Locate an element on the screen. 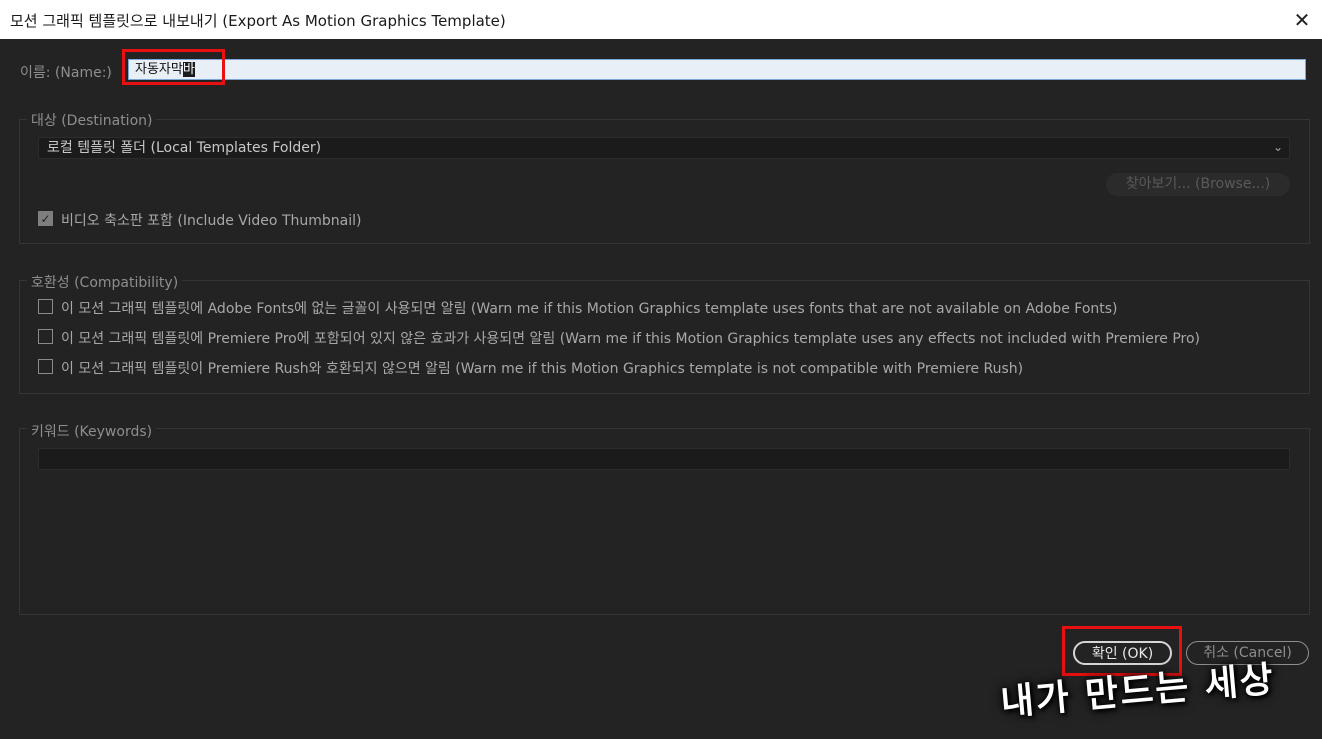 Image resolution: width=1322 pixels, height=739 pixels. close-icon: ✕ is located at coordinates (1302, 20).